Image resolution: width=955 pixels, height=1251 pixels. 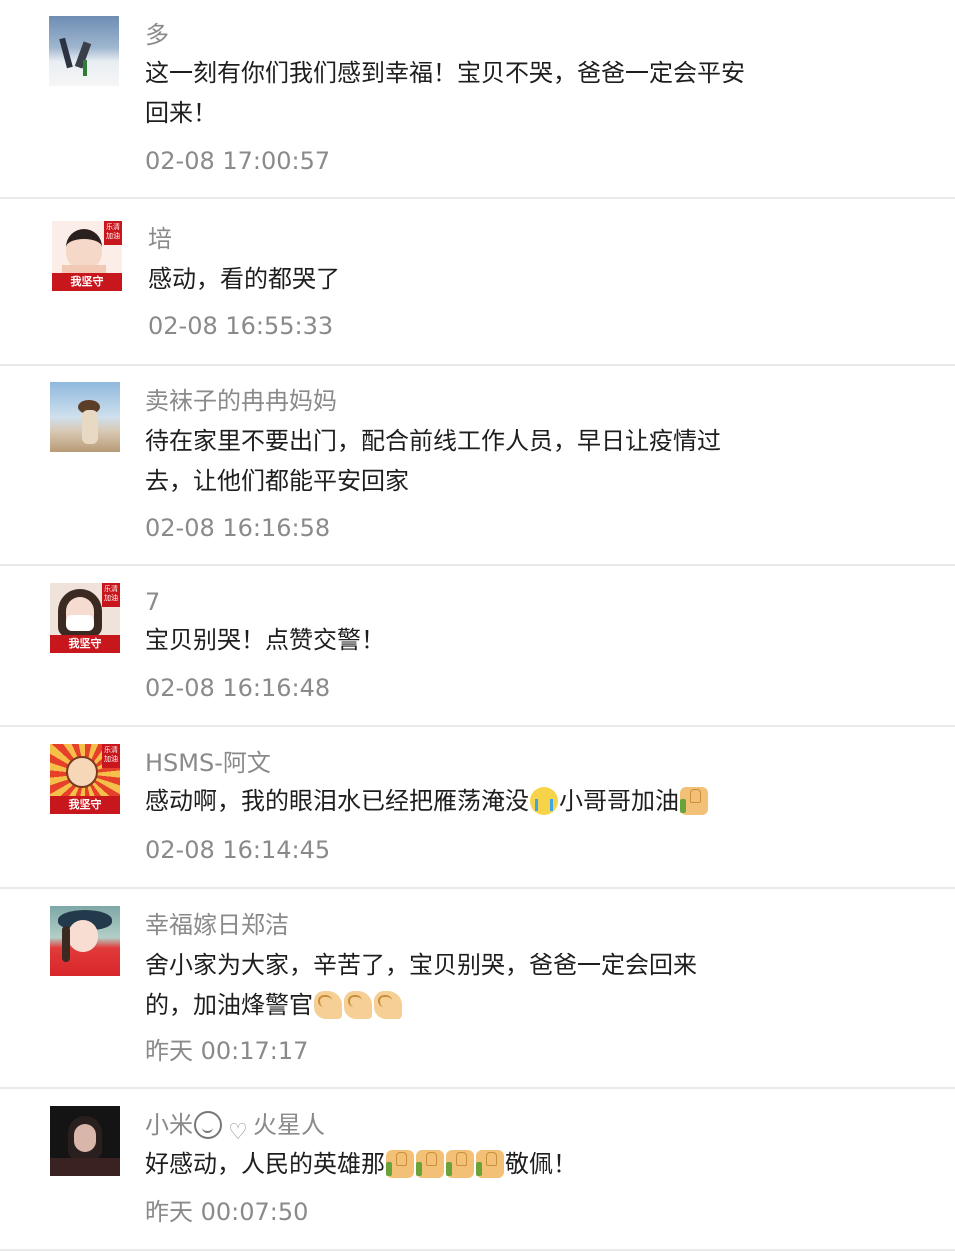 I want to click on comment-text-part: 敬佩！, so click(x=541, y=1164).